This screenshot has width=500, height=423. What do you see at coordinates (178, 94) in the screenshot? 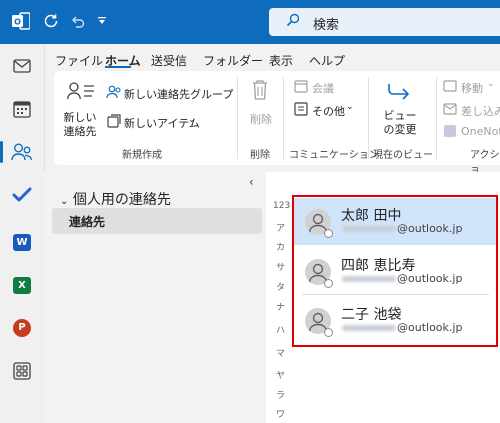
I see `new-contact-group-button: 新しい連絡先グループ` at bounding box center [178, 94].